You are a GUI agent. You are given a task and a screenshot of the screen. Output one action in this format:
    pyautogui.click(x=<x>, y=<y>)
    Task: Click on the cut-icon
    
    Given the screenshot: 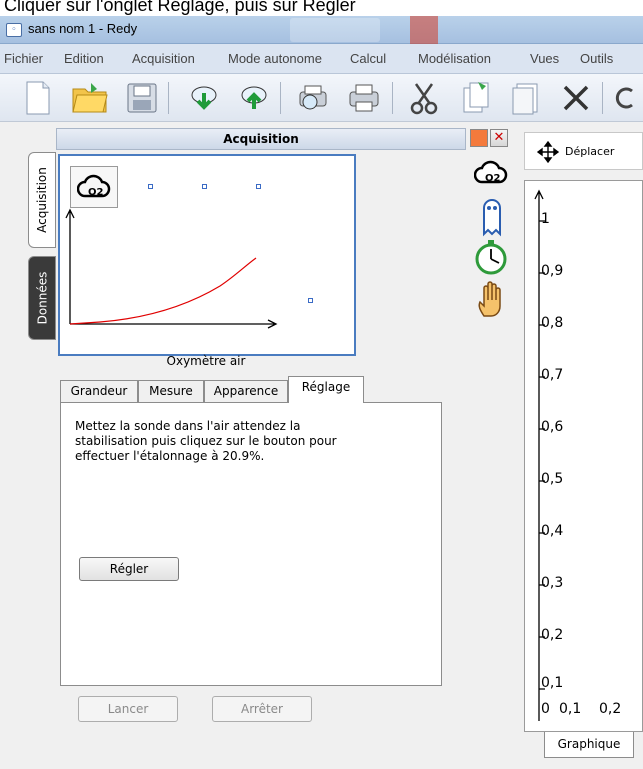 What is the action you would take?
    pyautogui.click(x=424, y=98)
    